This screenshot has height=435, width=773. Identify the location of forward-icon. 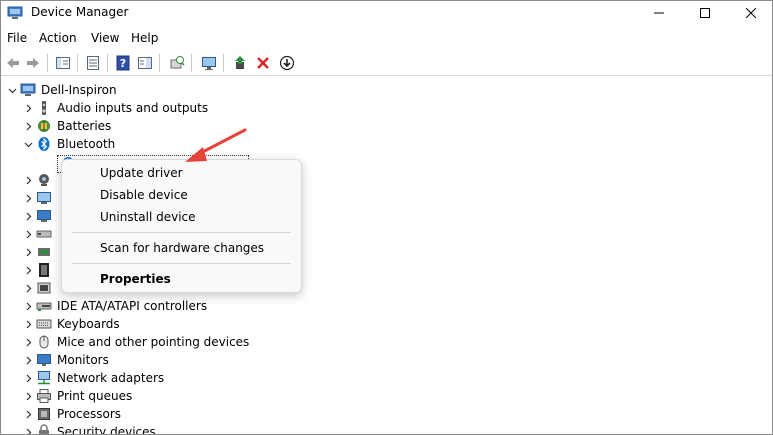
(33, 63).